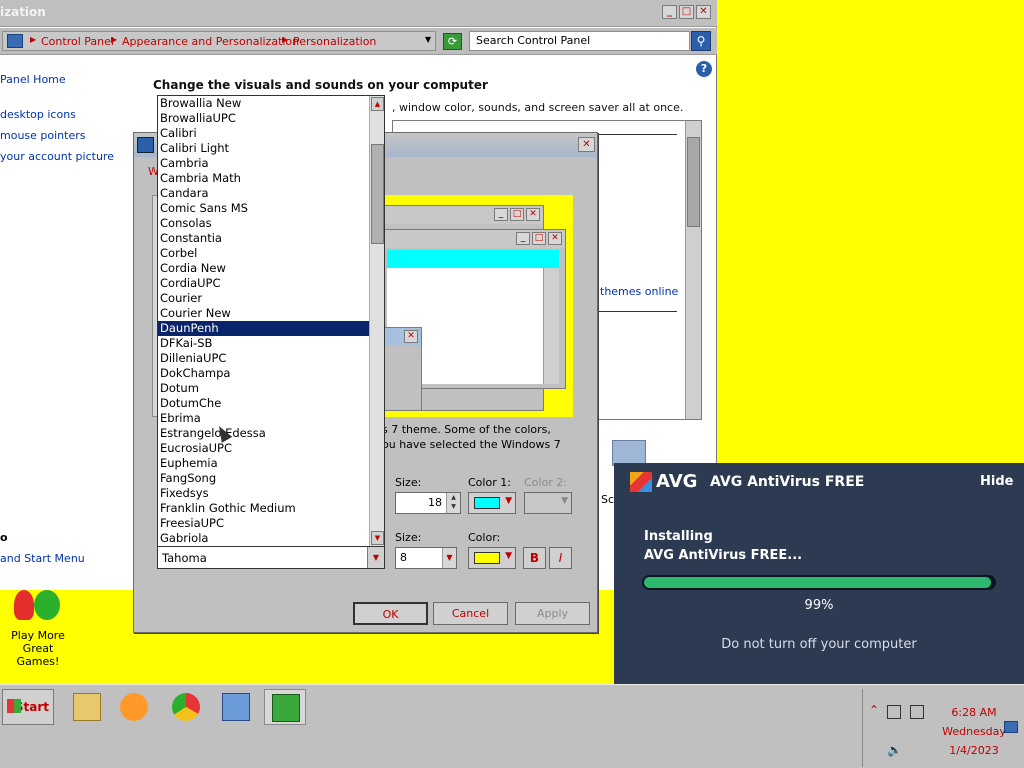 The image size is (1024, 768). What do you see at coordinates (134, 707) in the screenshot?
I see `taskbar-media-player` at bounding box center [134, 707].